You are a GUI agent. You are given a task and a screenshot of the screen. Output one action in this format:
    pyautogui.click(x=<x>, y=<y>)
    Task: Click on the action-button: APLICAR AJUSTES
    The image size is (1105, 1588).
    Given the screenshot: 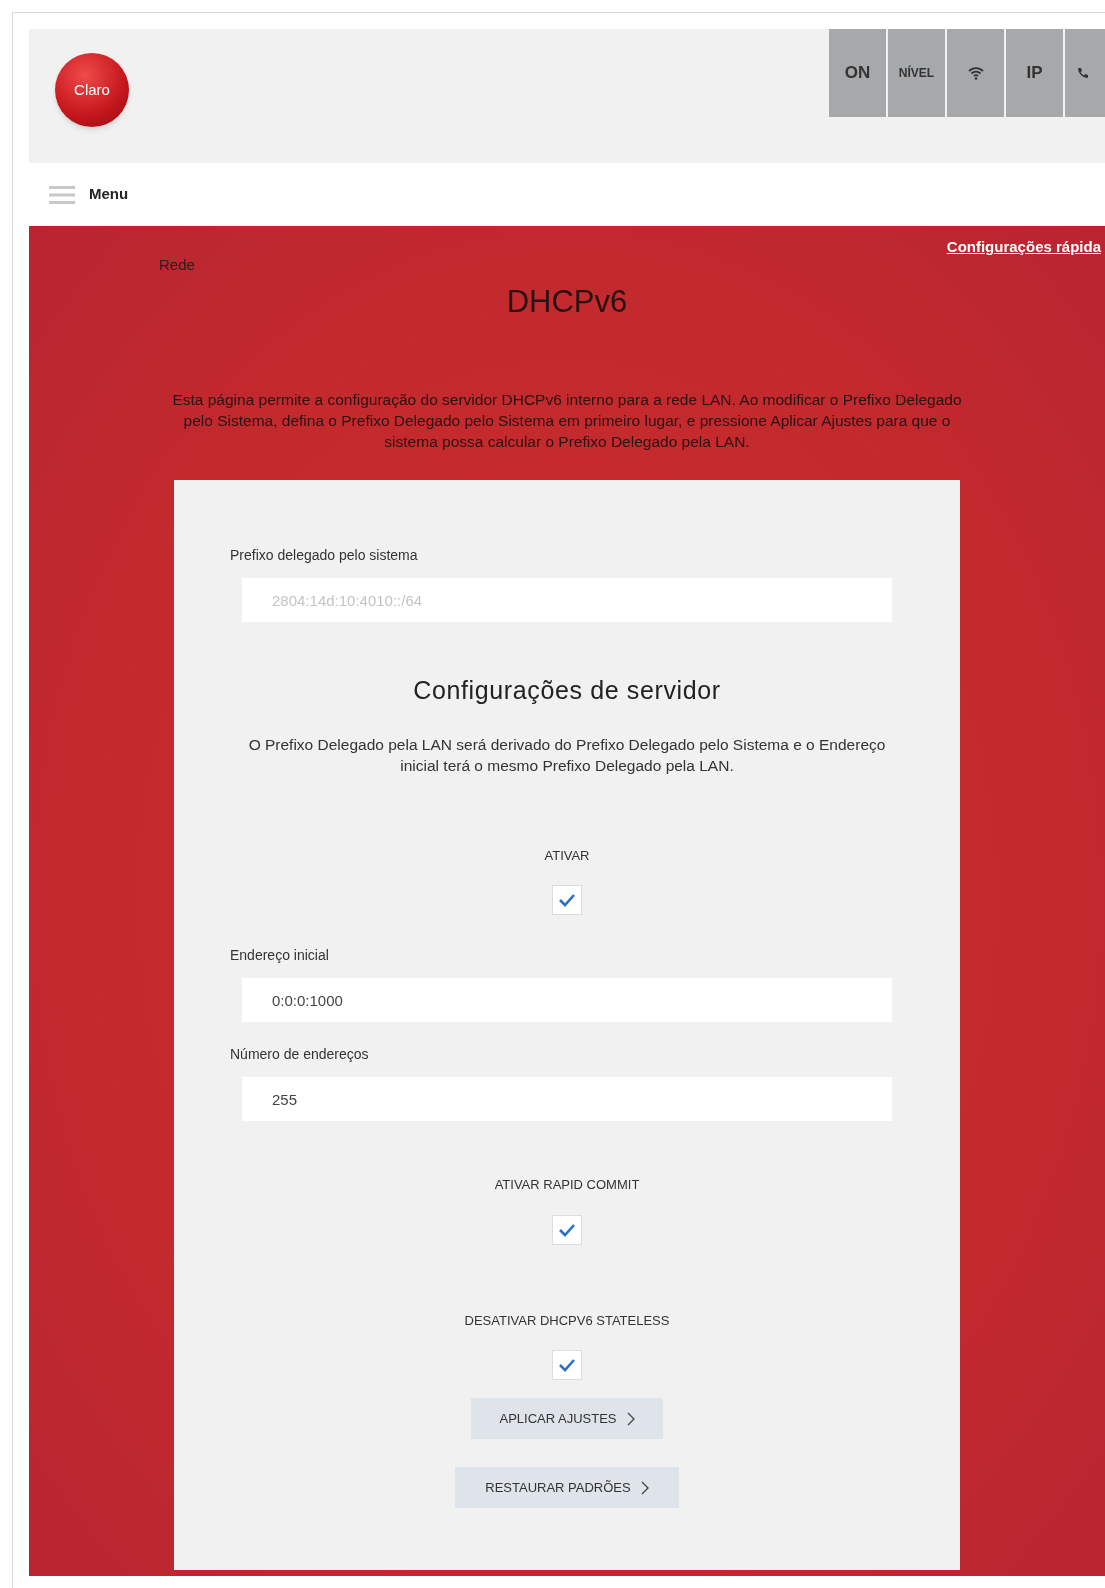 What is the action you would take?
    pyautogui.click(x=567, y=1418)
    